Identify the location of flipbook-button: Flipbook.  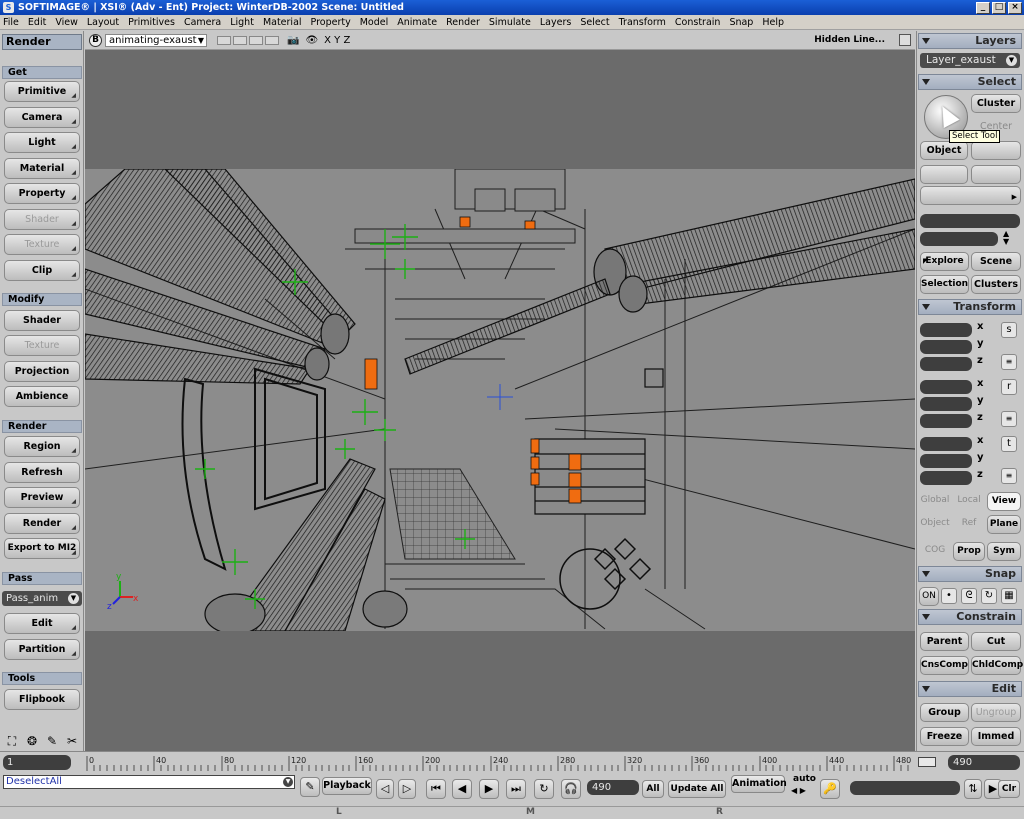
(42, 699).